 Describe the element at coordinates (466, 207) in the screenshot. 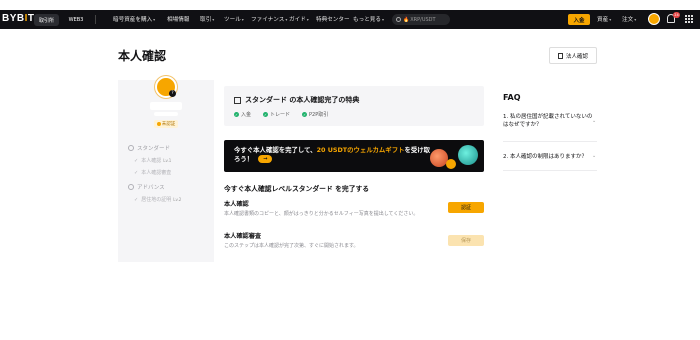

I see `verify-button: 認証` at that location.